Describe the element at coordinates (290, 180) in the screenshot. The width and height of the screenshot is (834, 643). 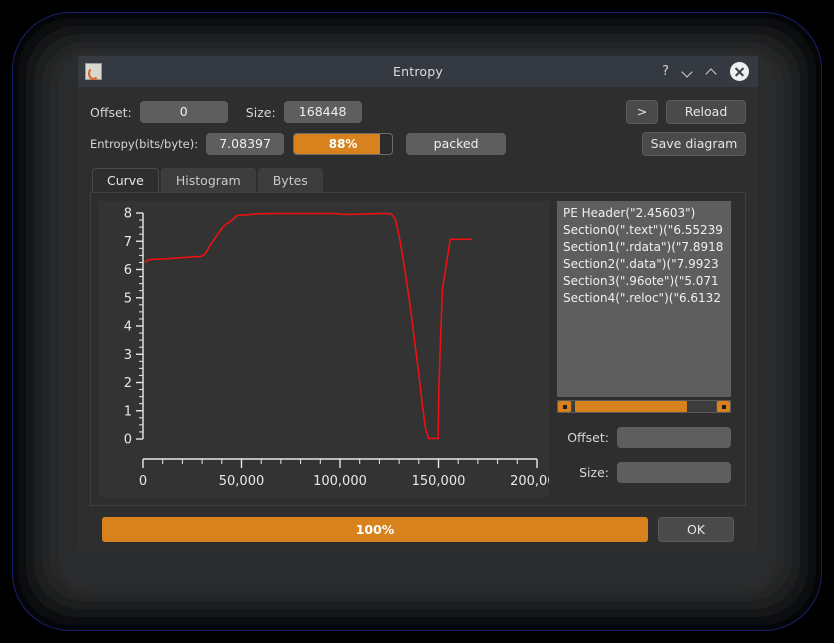
I see `tab-bytes: Bytes` at that location.